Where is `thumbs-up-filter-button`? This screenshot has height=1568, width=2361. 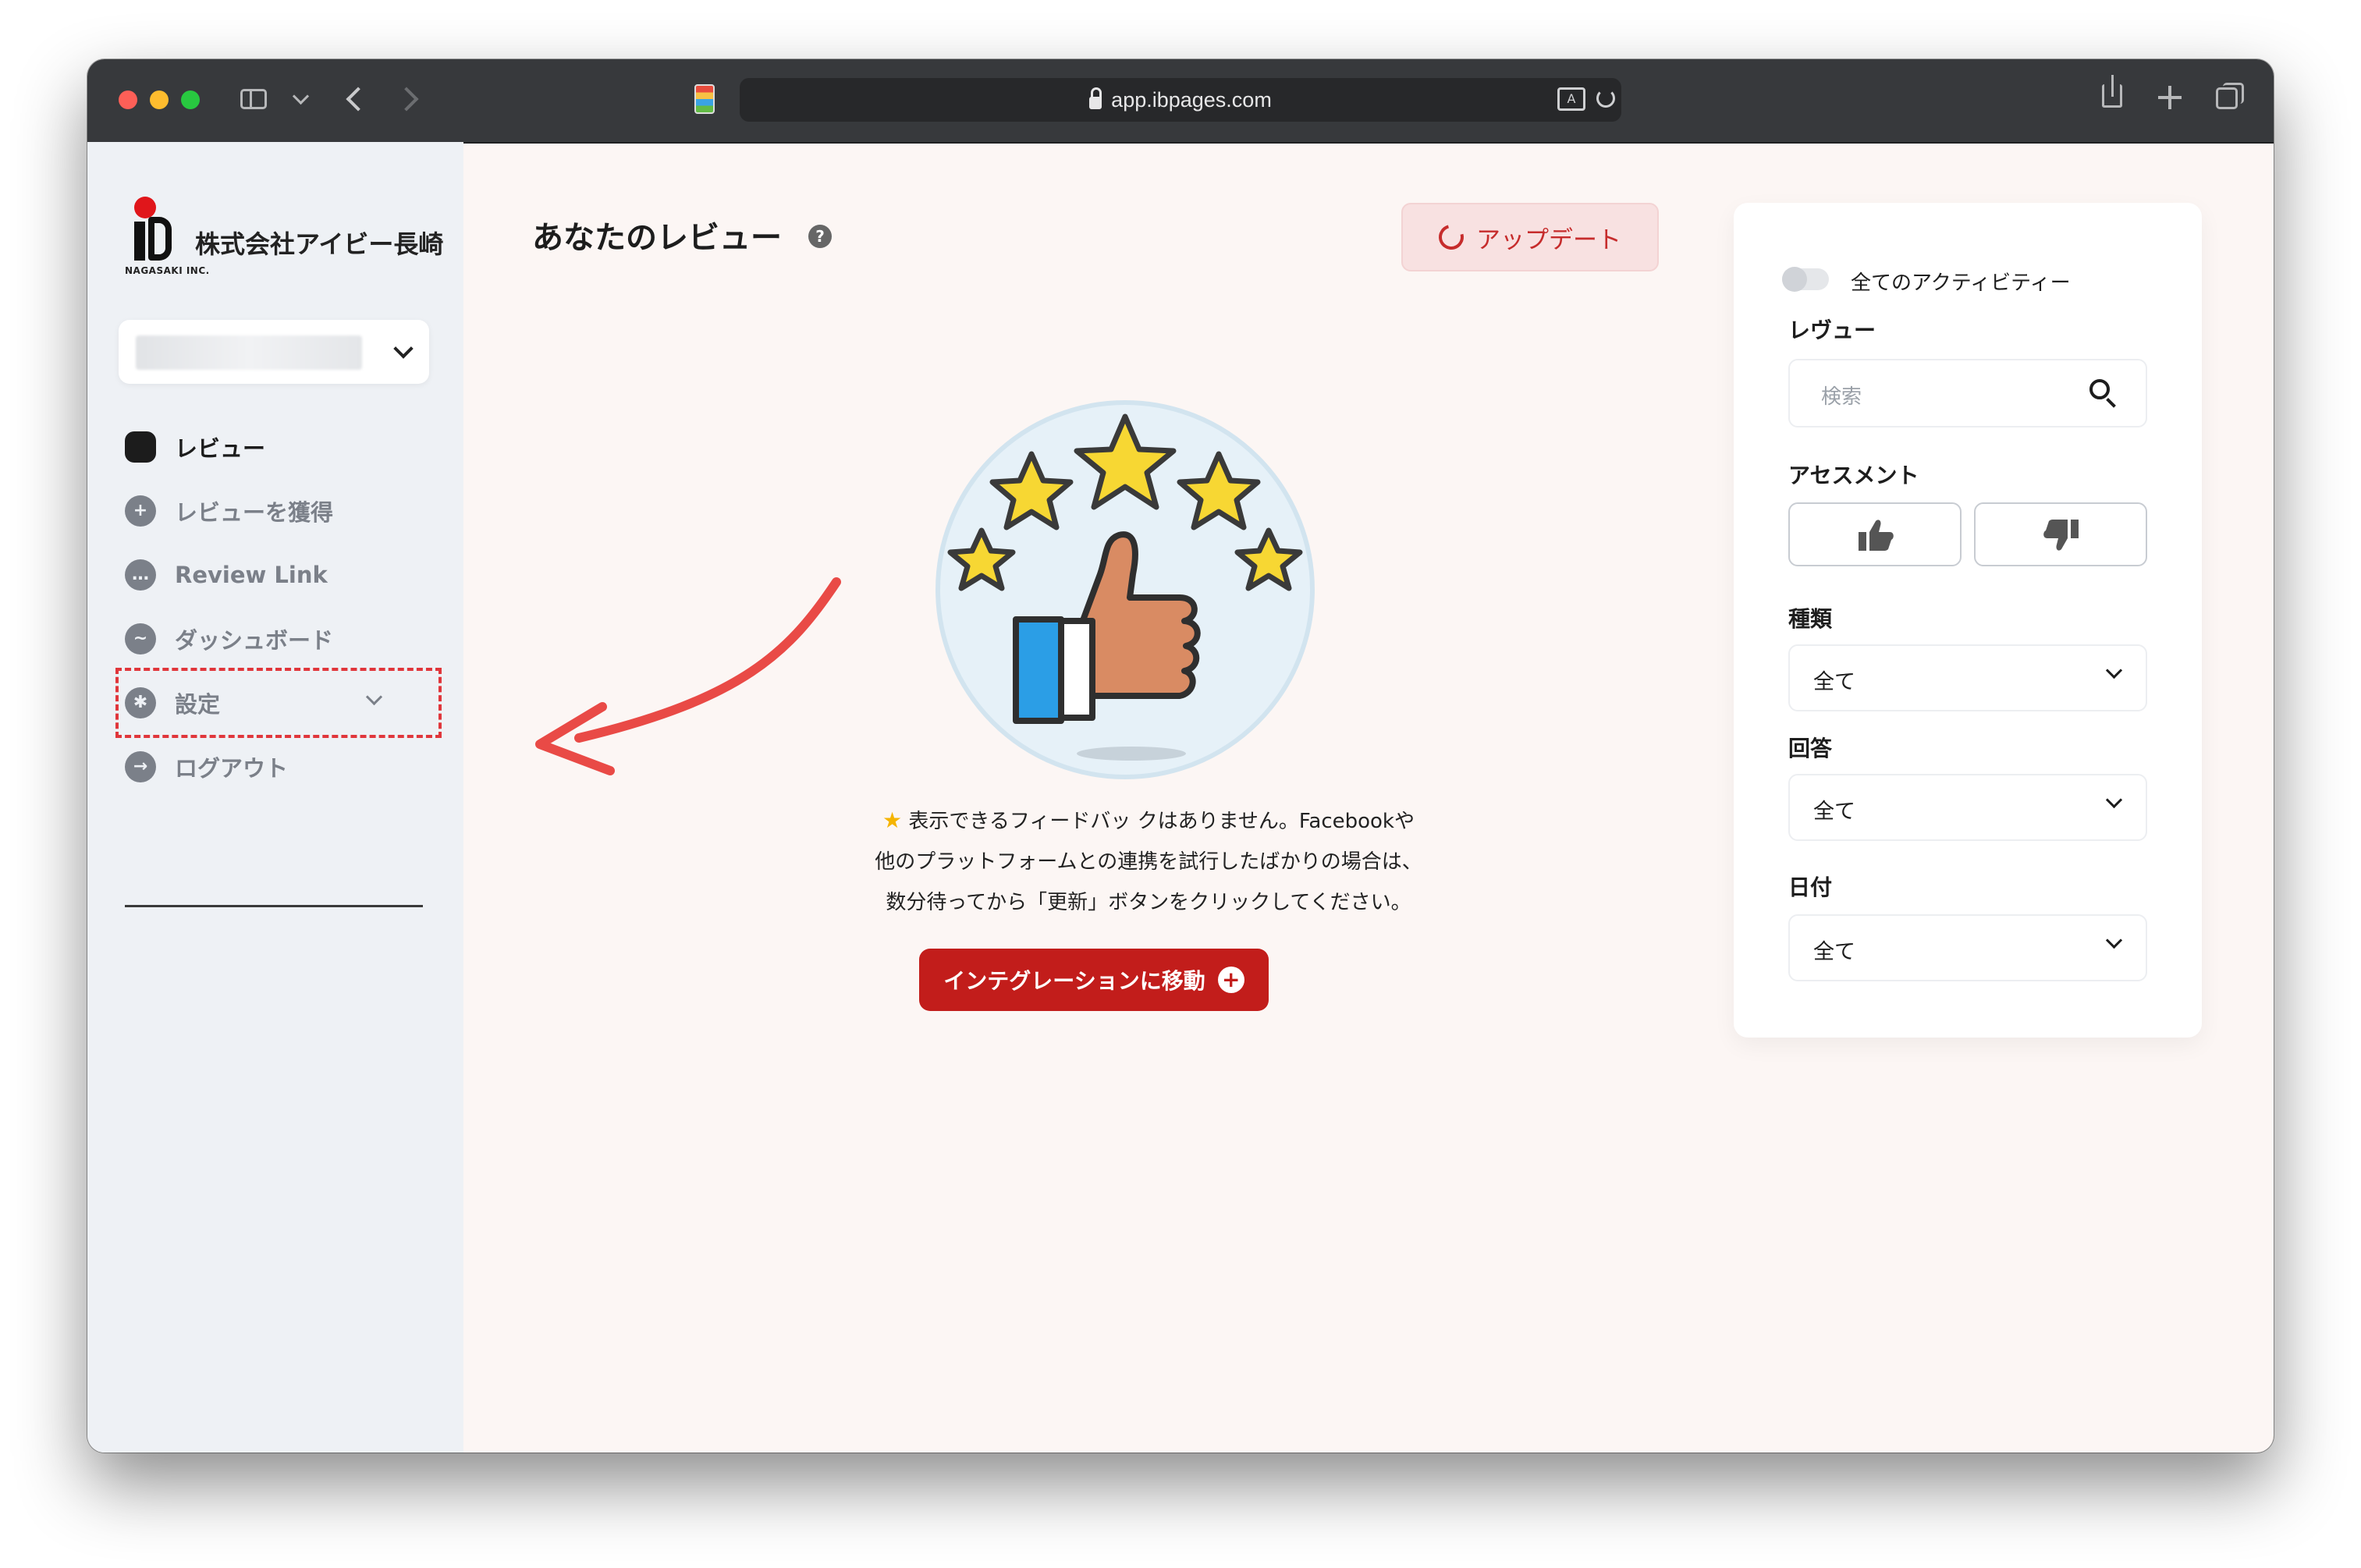
thumbs-up-filter-button is located at coordinates (1875, 534).